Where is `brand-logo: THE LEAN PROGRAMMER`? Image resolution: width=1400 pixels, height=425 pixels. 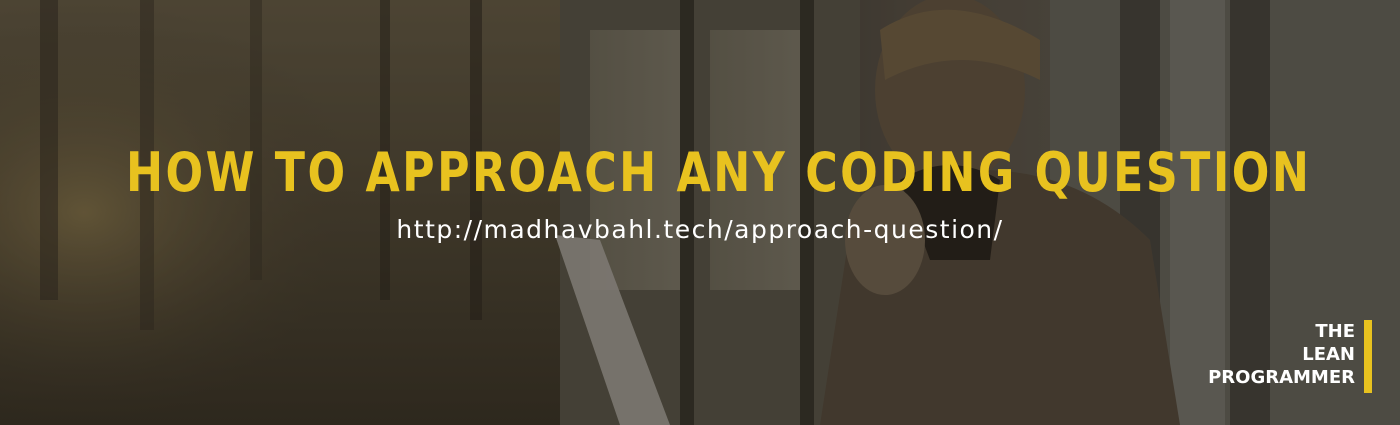
brand-logo: THE LEAN PROGRAMMER is located at coordinates (1281, 354).